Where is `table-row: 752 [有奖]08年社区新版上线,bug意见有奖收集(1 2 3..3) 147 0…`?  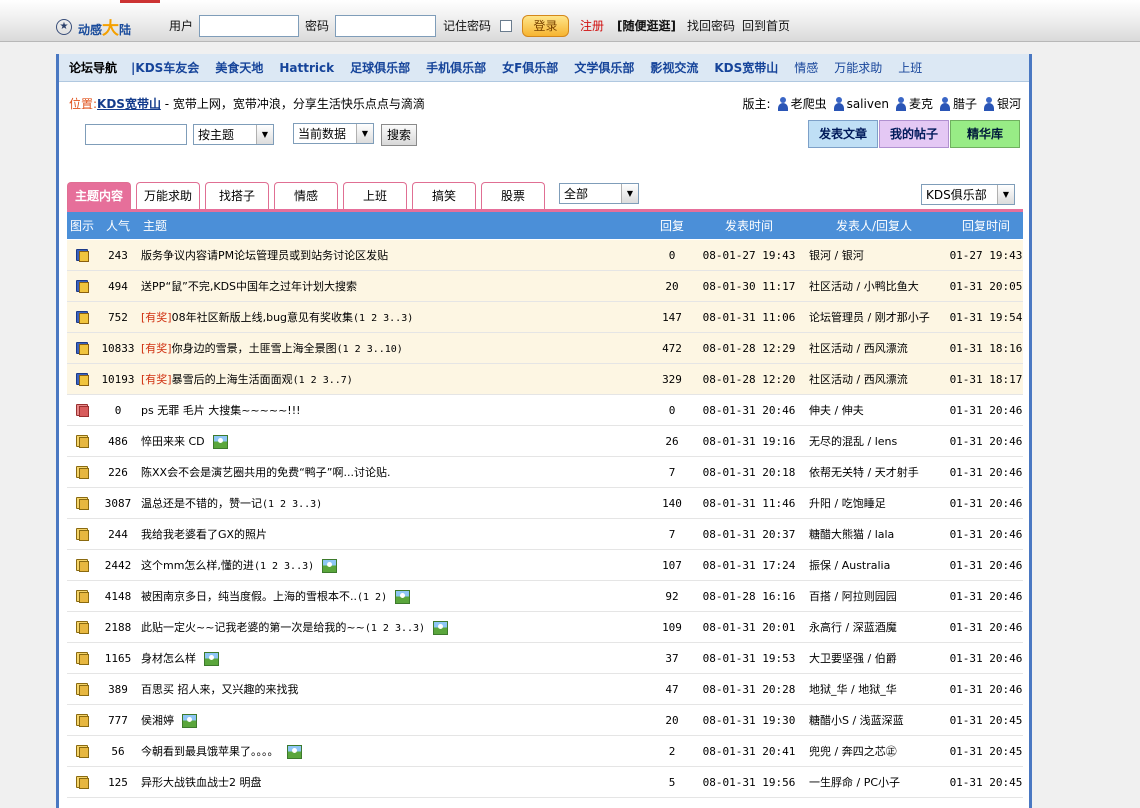
table-row: 752 [有奖]08年社区新版上线,bug意见有奖收集(1 2 3..3) 147 0… is located at coordinates (545, 317).